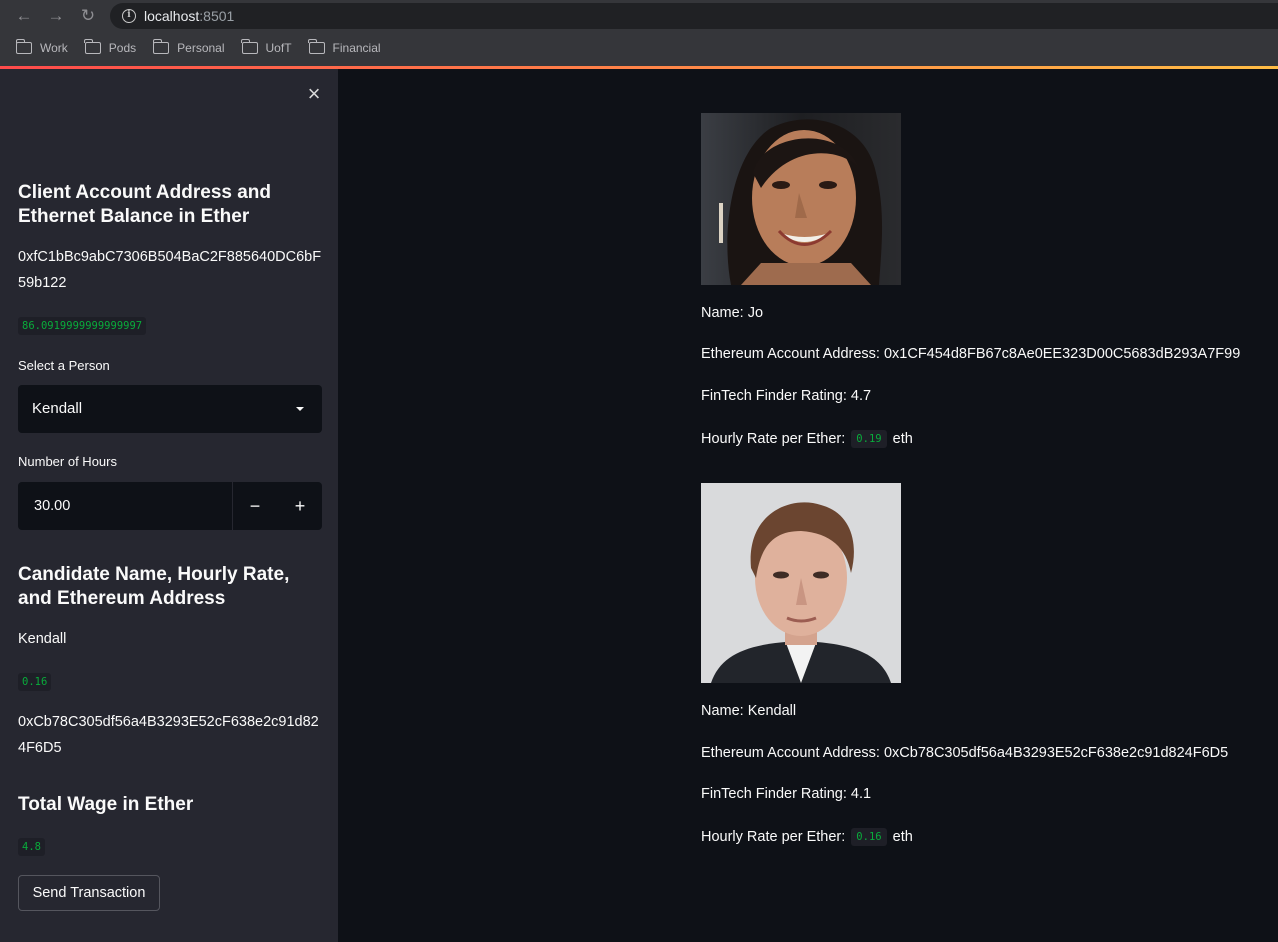  What do you see at coordinates (314, 94) in the screenshot?
I see `close-icon: ×` at bounding box center [314, 94].